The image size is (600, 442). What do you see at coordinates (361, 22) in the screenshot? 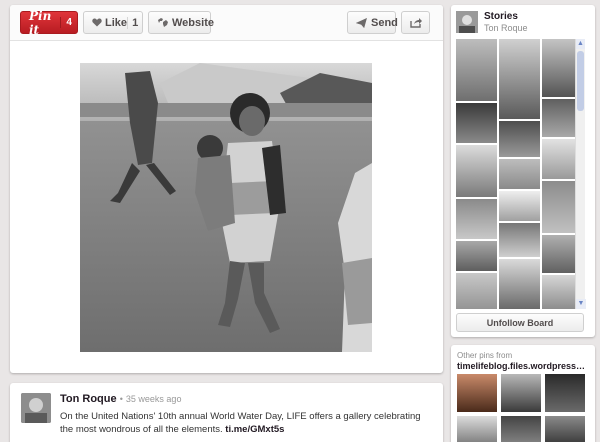
I see `send-arrow-icon` at bounding box center [361, 22].